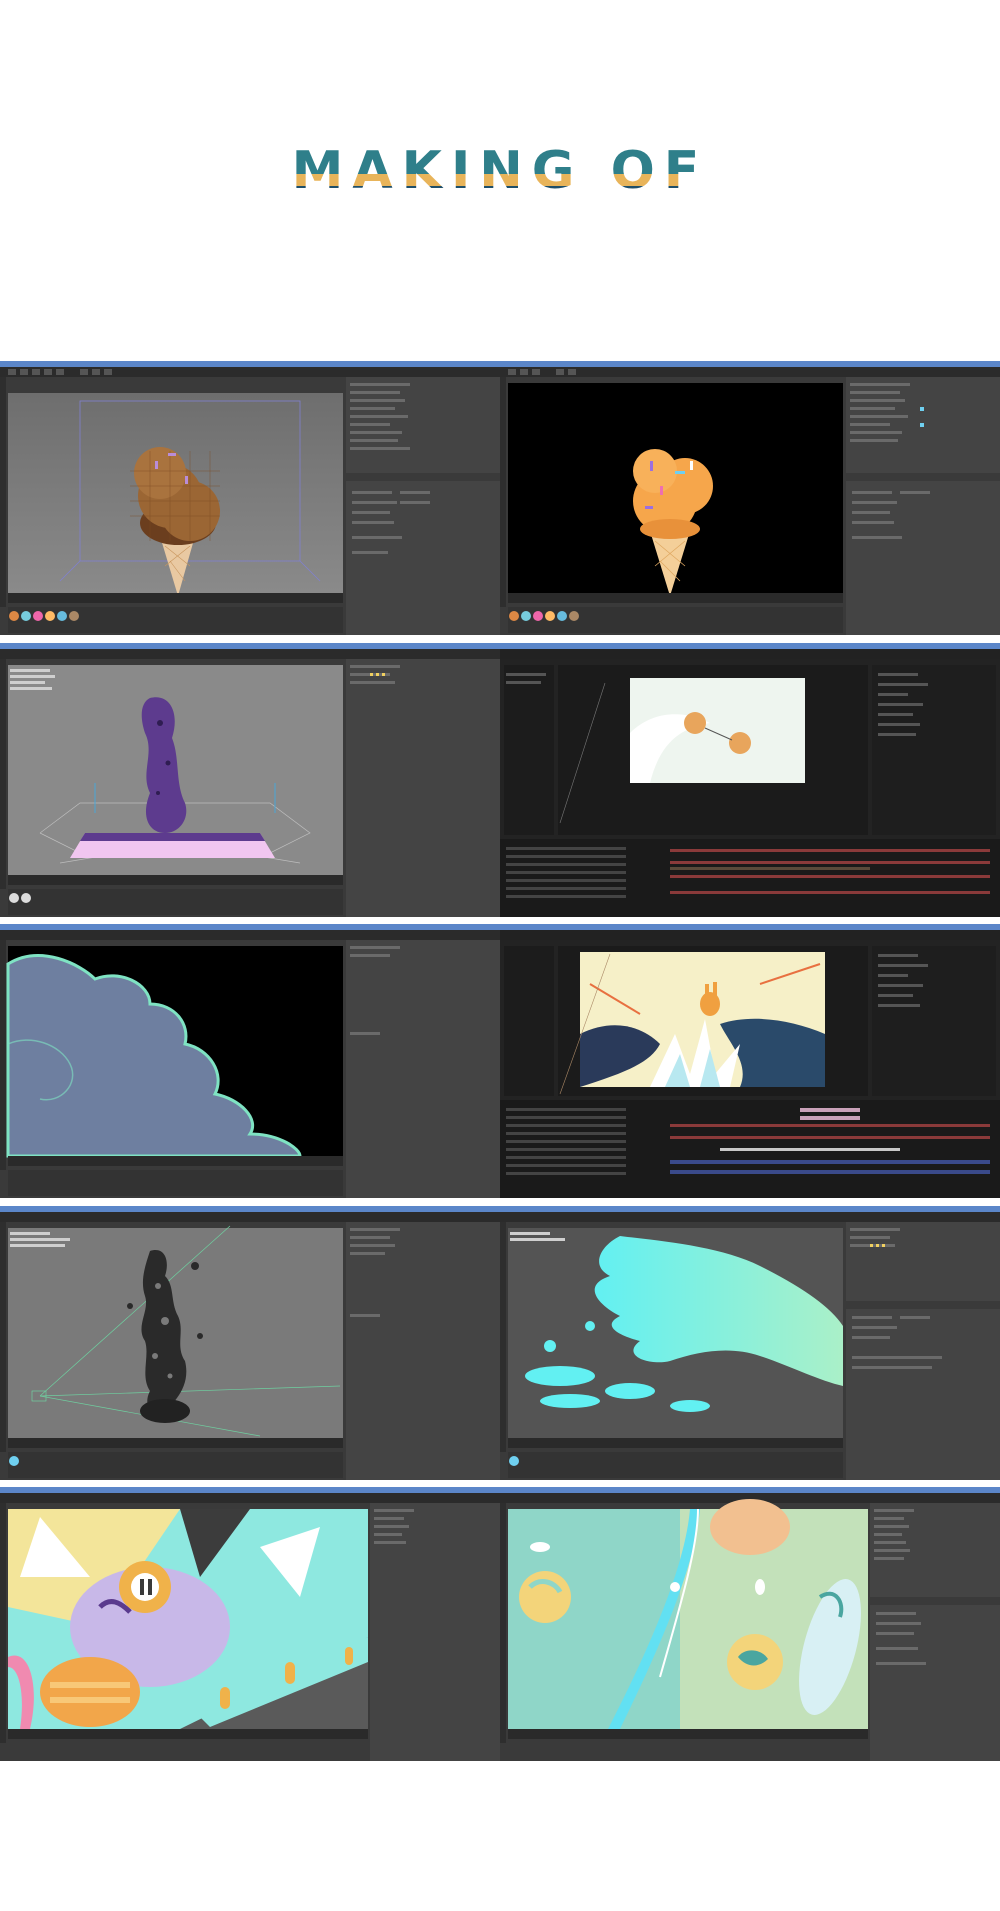 Image resolution: width=1000 pixels, height=1911 pixels. What do you see at coordinates (750, 1624) in the screenshot?
I see `screenshot-c4d-cosmic-pipe` at bounding box center [750, 1624].